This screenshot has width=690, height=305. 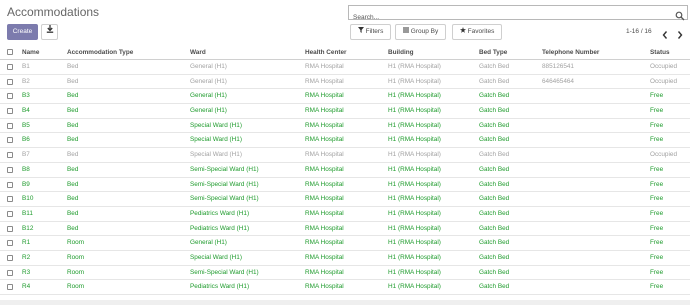 What do you see at coordinates (558, 66) in the screenshot?
I see `cell-telephone-number: 885126541` at bounding box center [558, 66].